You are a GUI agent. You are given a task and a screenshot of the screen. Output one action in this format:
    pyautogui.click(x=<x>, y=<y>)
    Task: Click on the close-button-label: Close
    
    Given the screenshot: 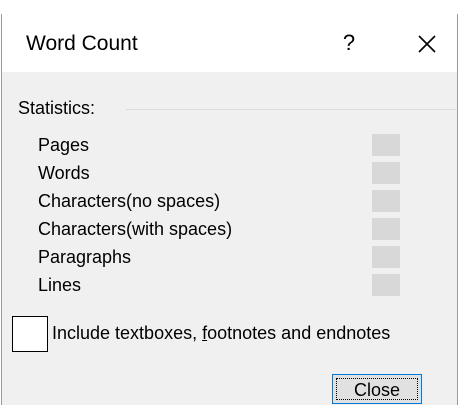 What is the action you would take?
    pyautogui.click(x=377, y=389)
    